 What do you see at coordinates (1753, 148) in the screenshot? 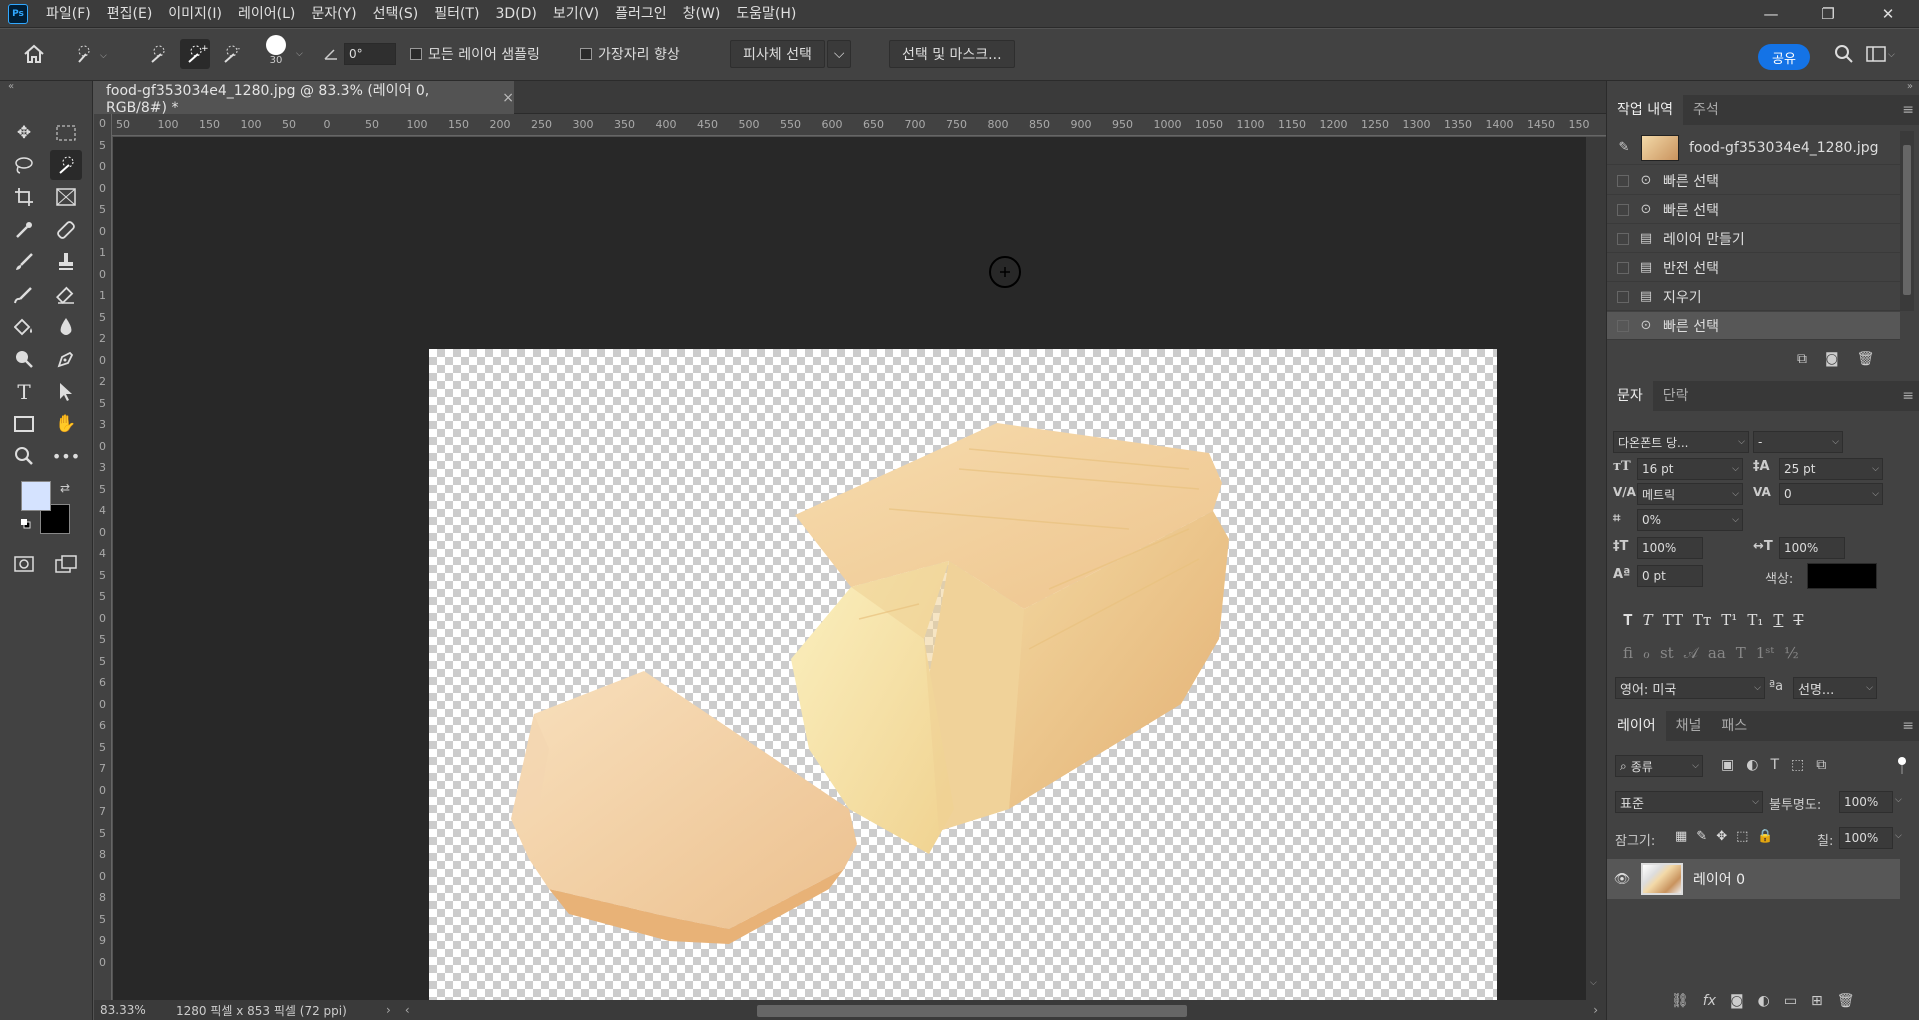
I see `history-snapshot: ✎ food-gf353034e4_1280.jpg` at bounding box center [1753, 148].